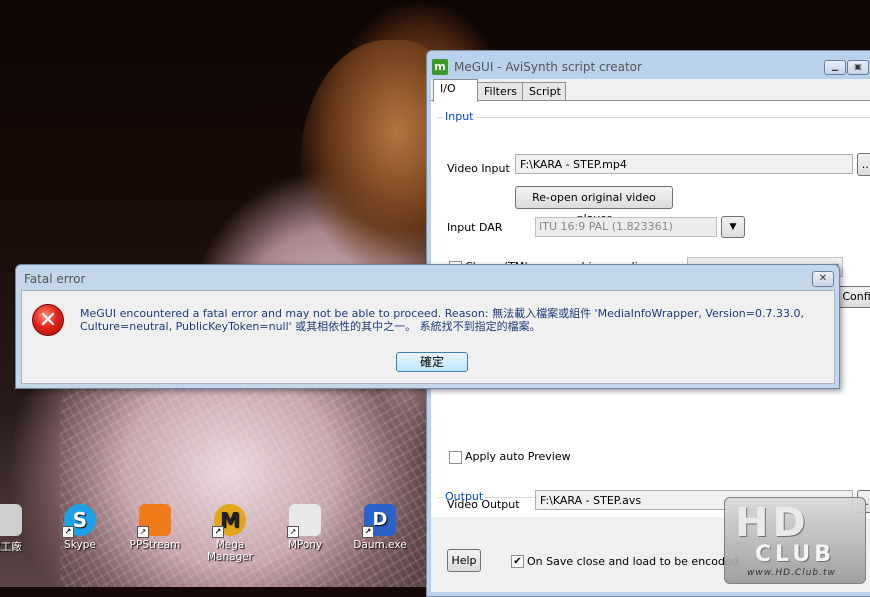 This screenshot has width=870, height=597. What do you see at coordinates (594, 205) in the screenshot?
I see `reopen-video-player-button: Re-open original video player` at bounding box center [594, 205].